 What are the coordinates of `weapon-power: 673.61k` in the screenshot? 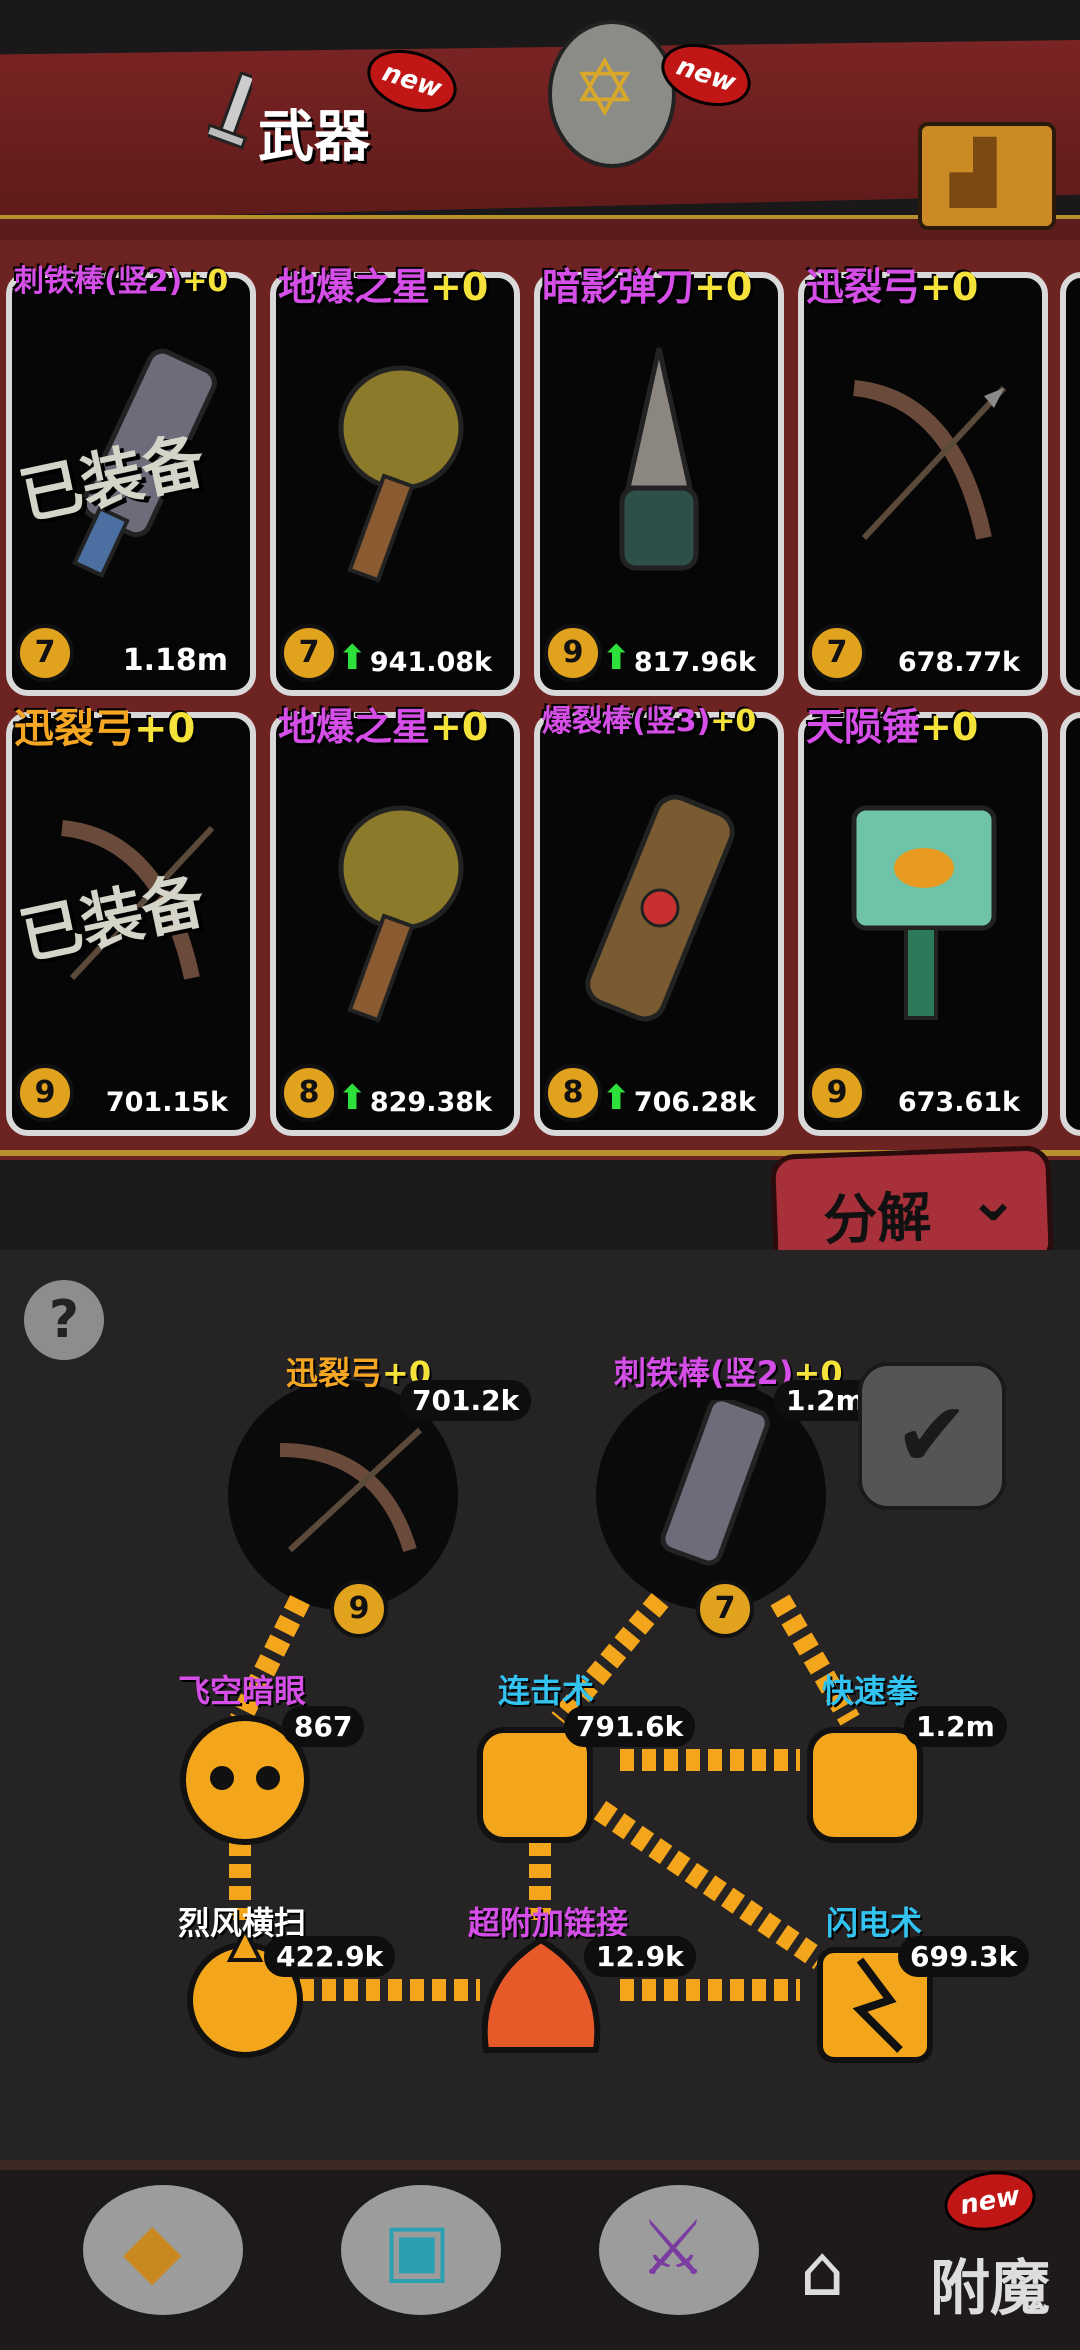 It's located at (958, 1102).